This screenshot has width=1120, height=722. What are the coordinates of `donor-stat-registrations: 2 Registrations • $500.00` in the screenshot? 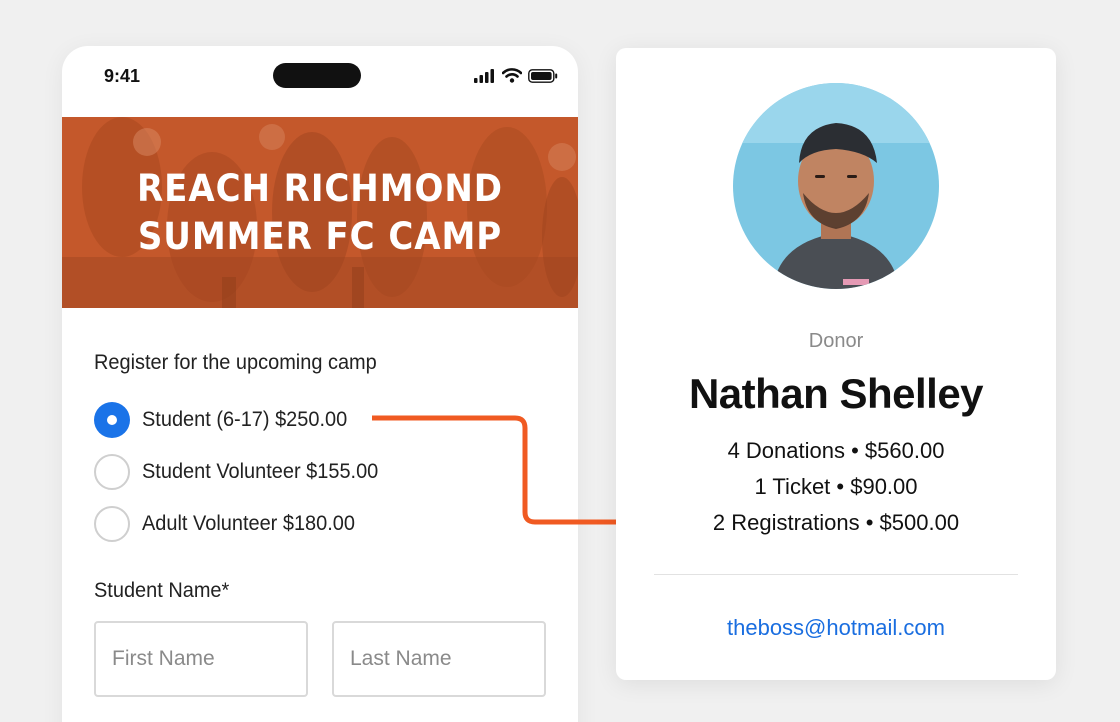 It's located at (836, 522).